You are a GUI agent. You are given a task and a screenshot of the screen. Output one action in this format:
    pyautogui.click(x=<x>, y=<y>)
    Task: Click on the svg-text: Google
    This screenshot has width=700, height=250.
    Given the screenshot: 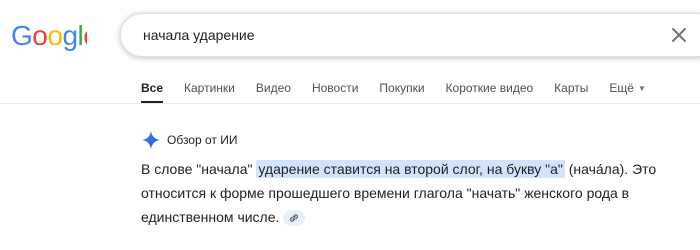 What is the action you would take?
    pyautogui.click(x=49, y=35)
    